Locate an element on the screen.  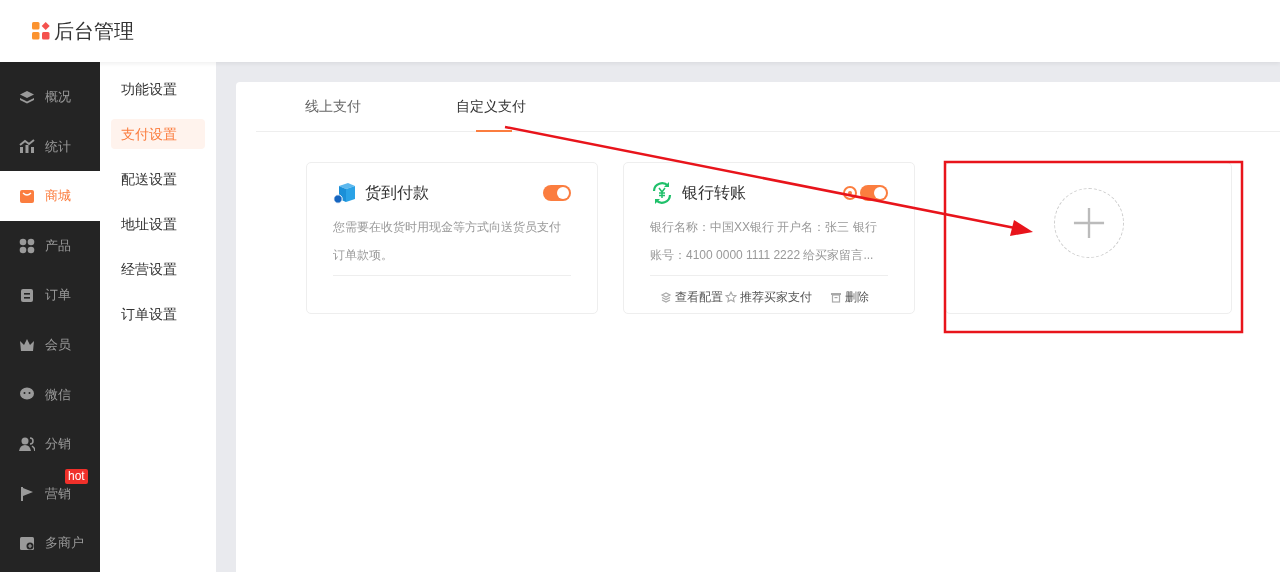
trash-icon is located at coordinates (836, 297).